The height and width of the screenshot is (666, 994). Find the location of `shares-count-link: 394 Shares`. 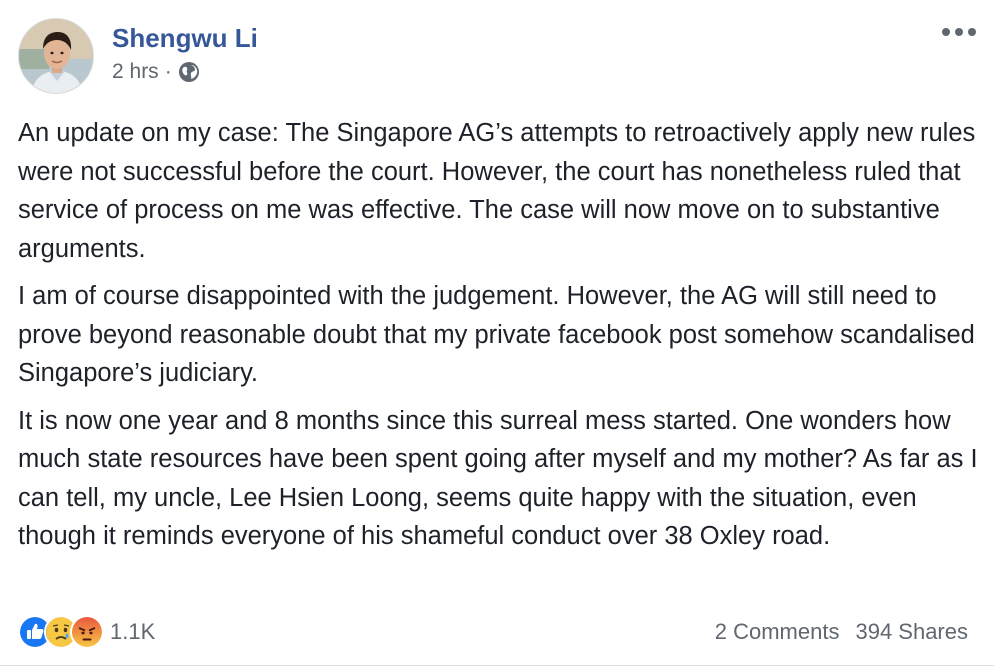

shares-count-link: 394 Shares is located at coordinates (911, 632).